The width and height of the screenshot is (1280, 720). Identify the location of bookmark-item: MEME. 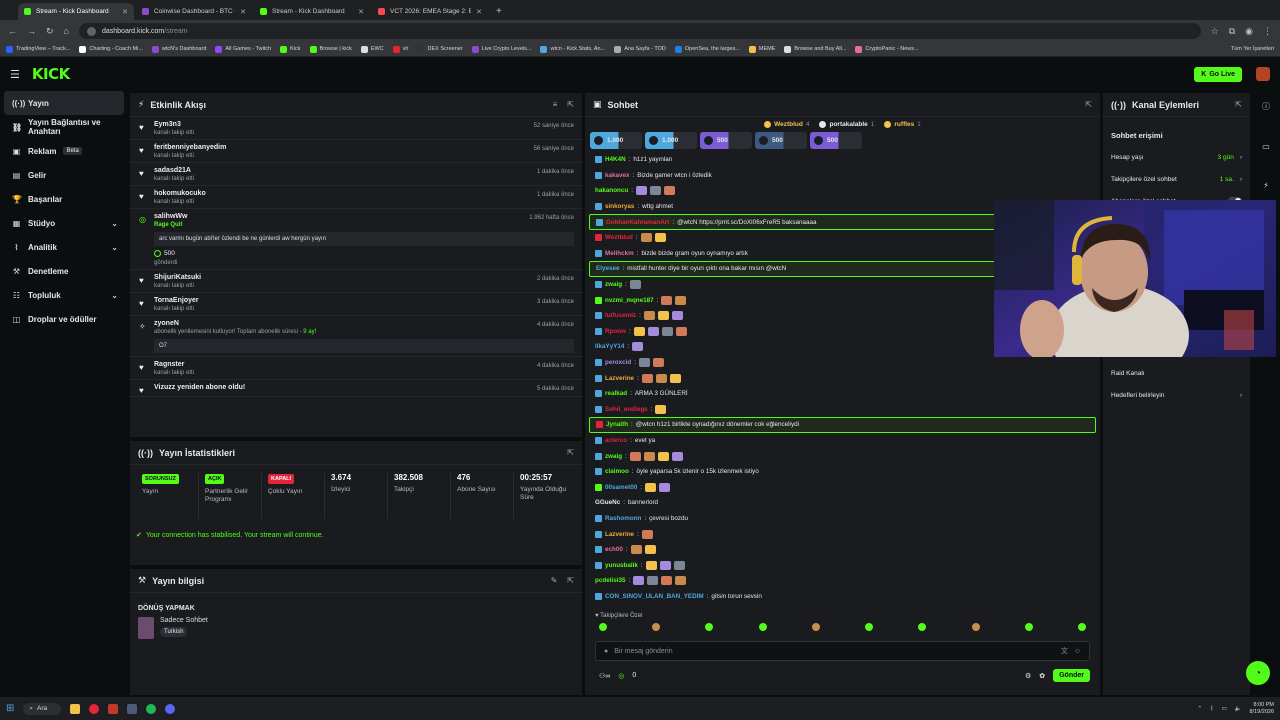
(761, 49).